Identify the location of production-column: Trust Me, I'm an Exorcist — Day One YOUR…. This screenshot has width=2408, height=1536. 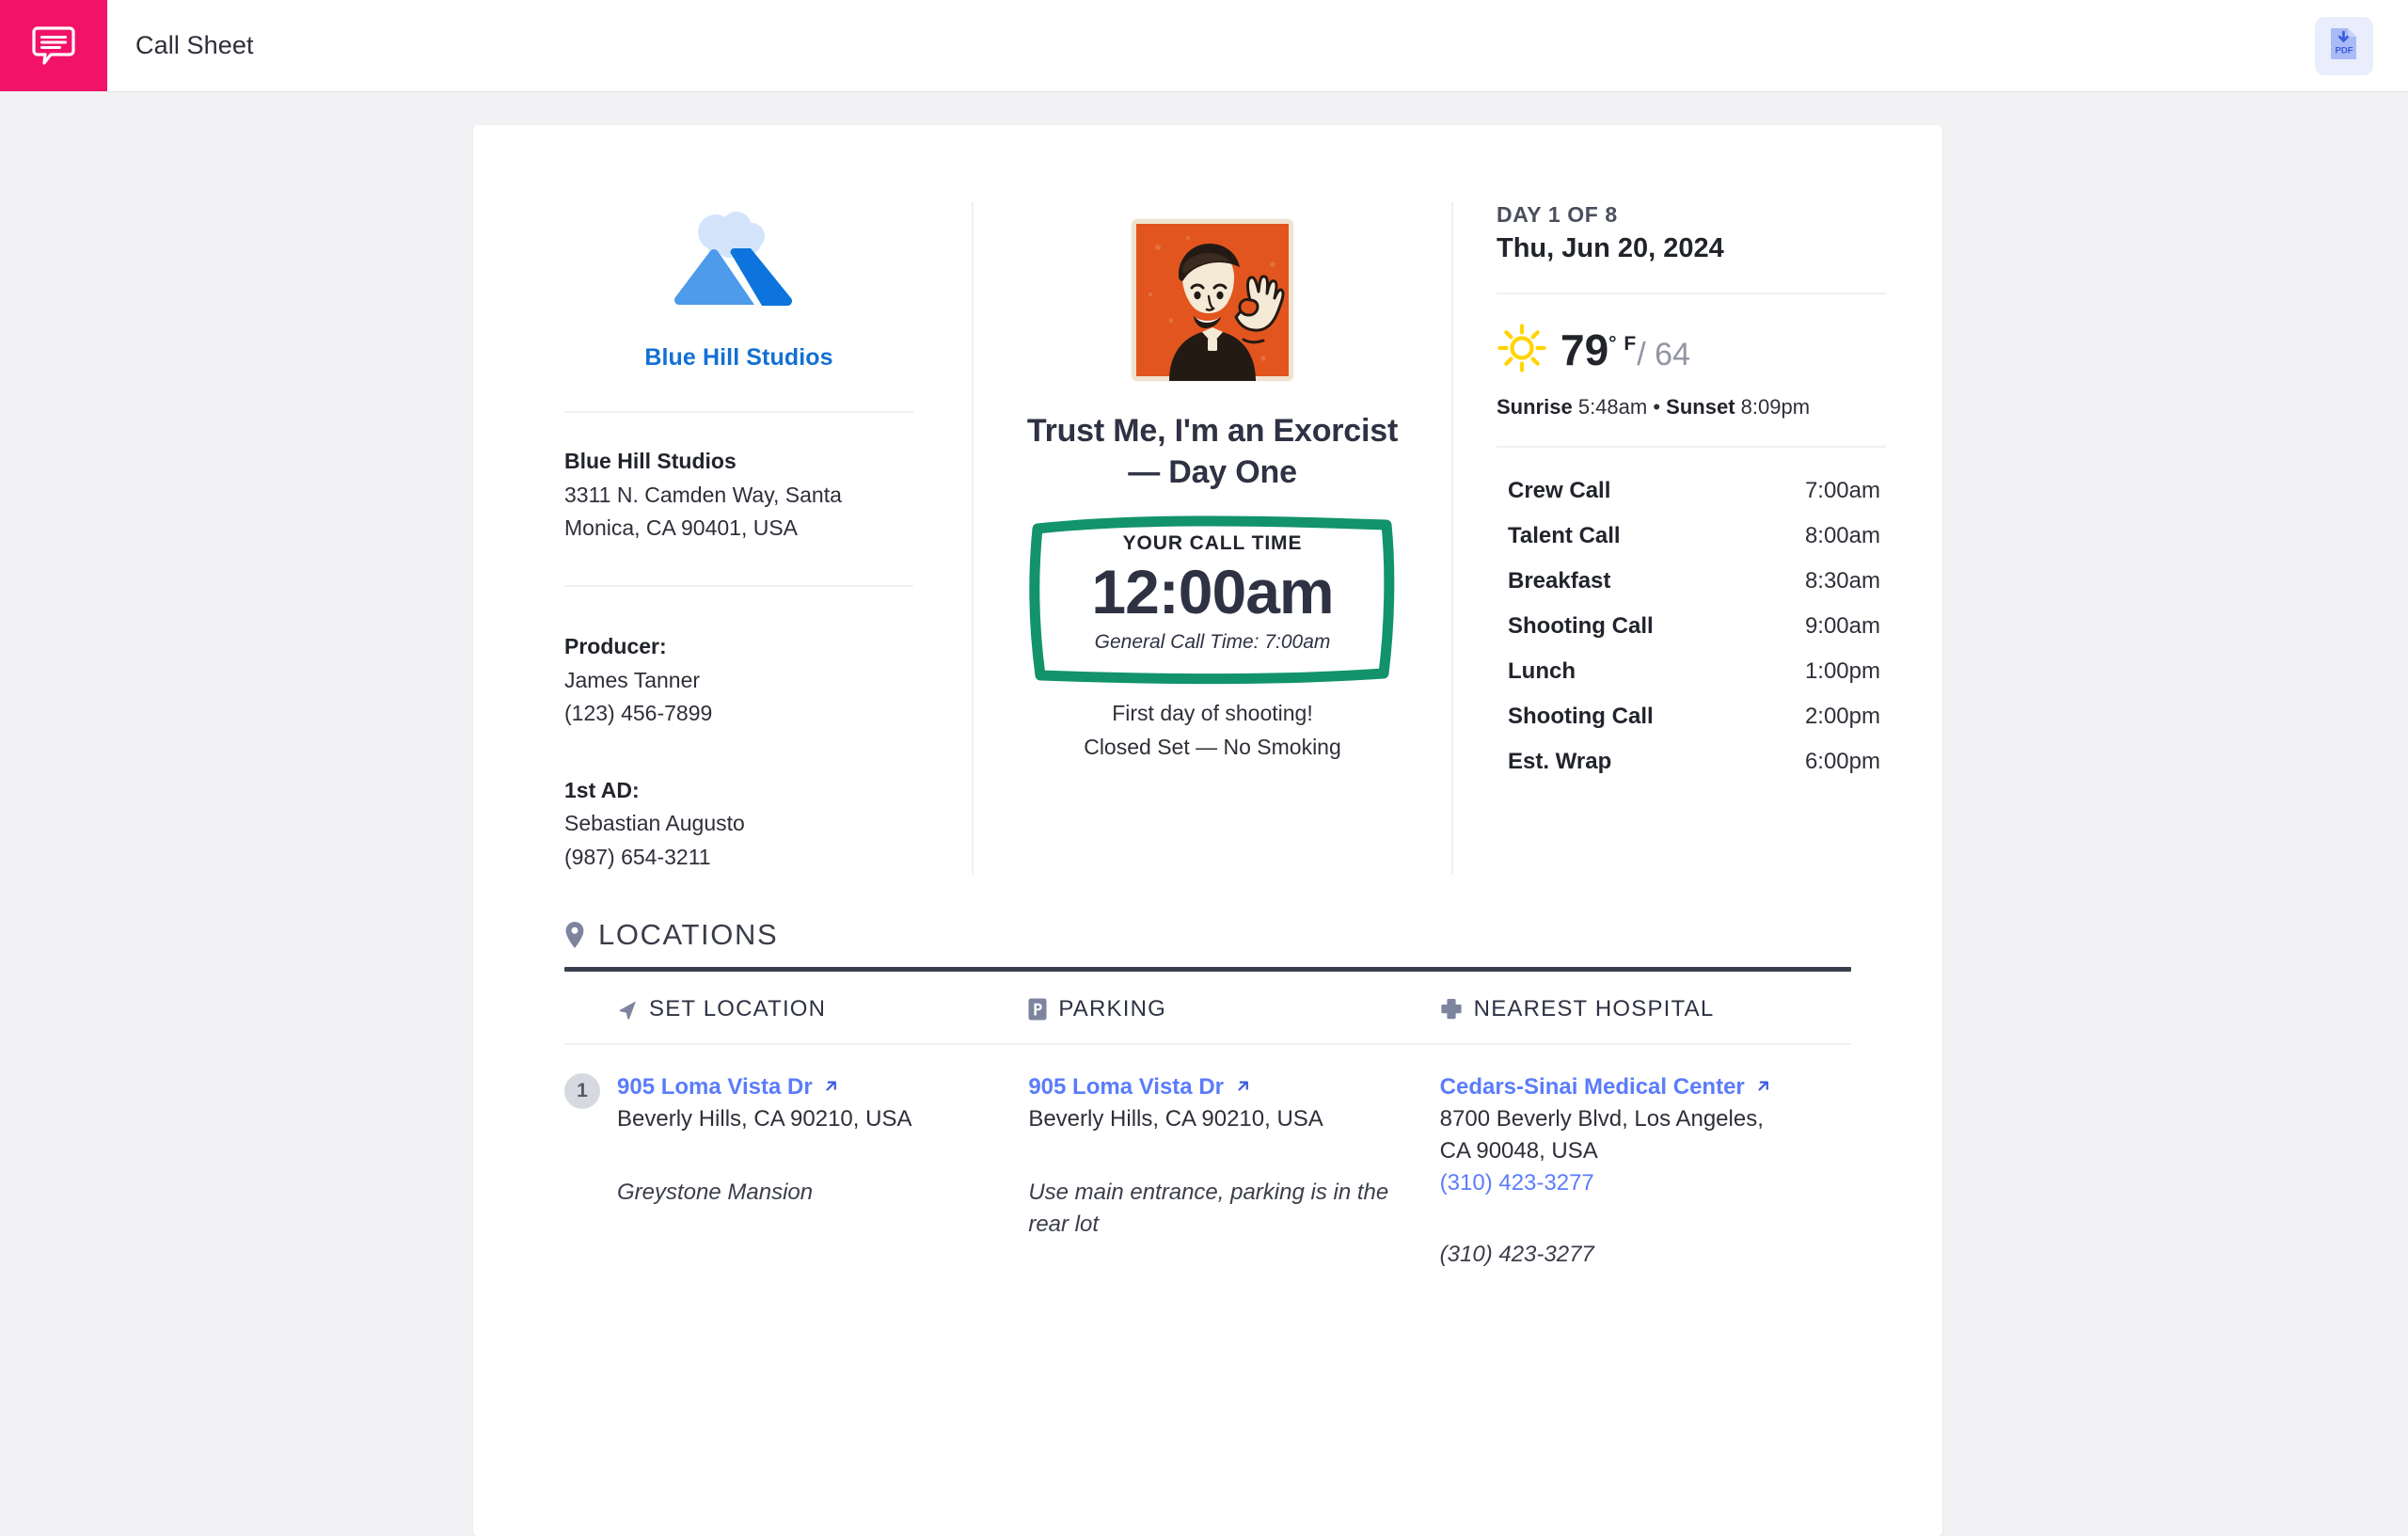
(1212, 538).